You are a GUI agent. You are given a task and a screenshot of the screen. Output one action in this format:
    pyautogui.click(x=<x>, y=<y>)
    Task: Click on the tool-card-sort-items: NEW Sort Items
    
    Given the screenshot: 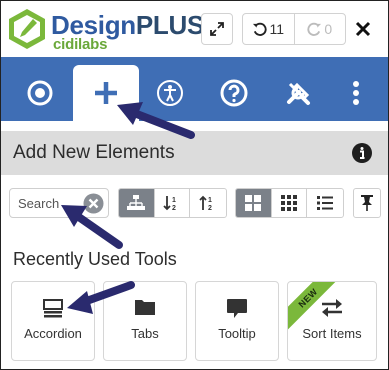 What is the action you would take?
    pyautogui.click(x=332, y=321)
    